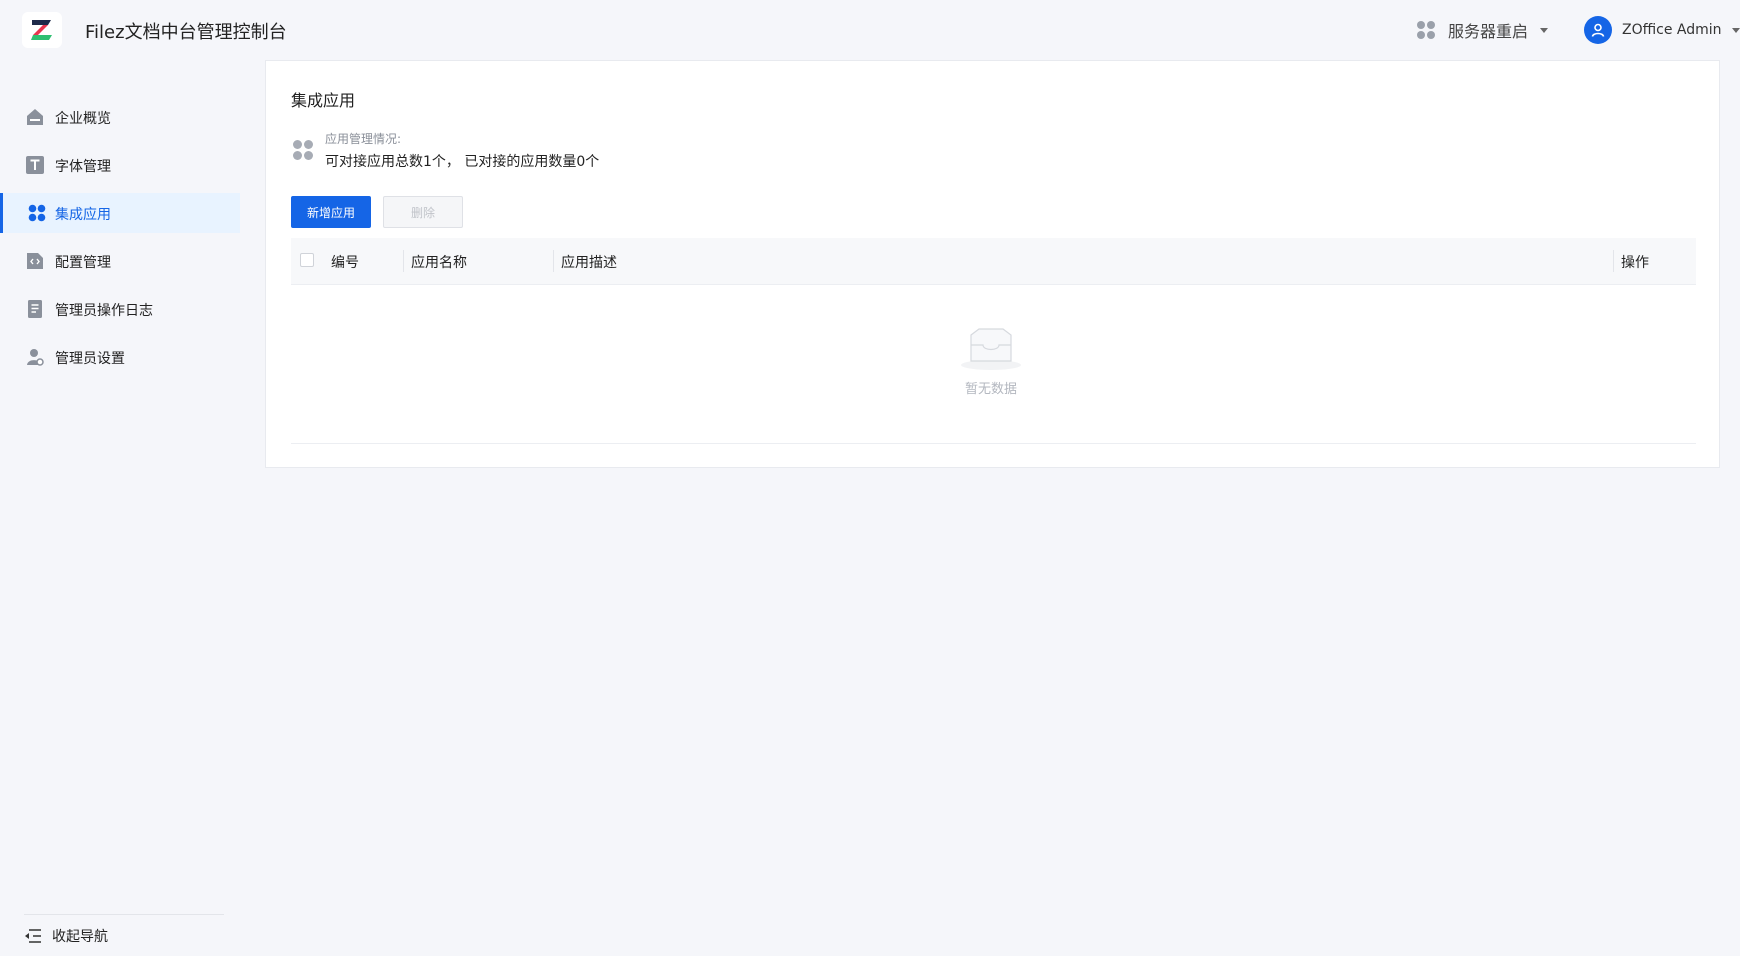 This screenshot has height=956, width=1740. Describe the element at coordinates (589, 263) in the screenshot. I see `column-header-app-description: 应用描述` at that location.